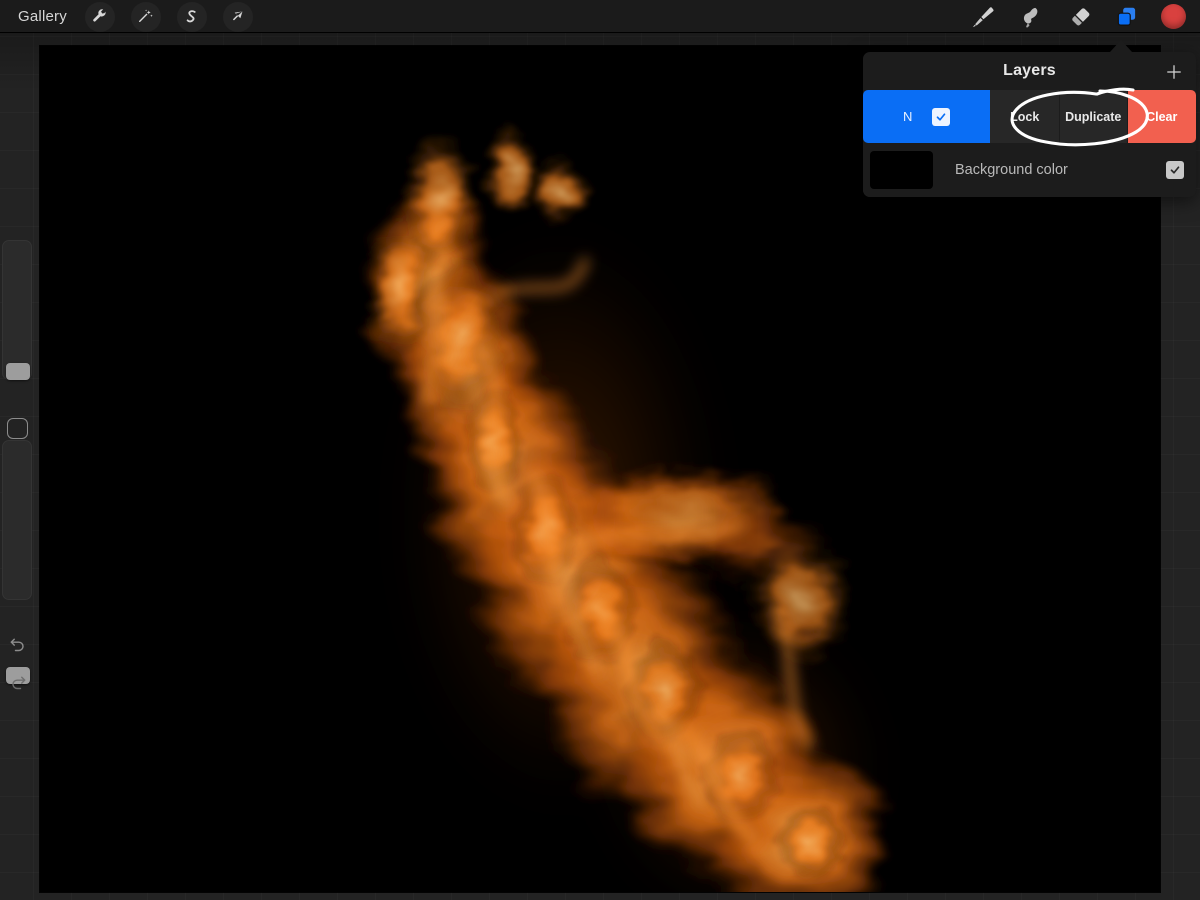 The height and width of the screenshot is (900, 1200). What do you see at coordinates (17, 428) in the screenshot?
I see `modify-square-button` at bounding box center [17, 428].